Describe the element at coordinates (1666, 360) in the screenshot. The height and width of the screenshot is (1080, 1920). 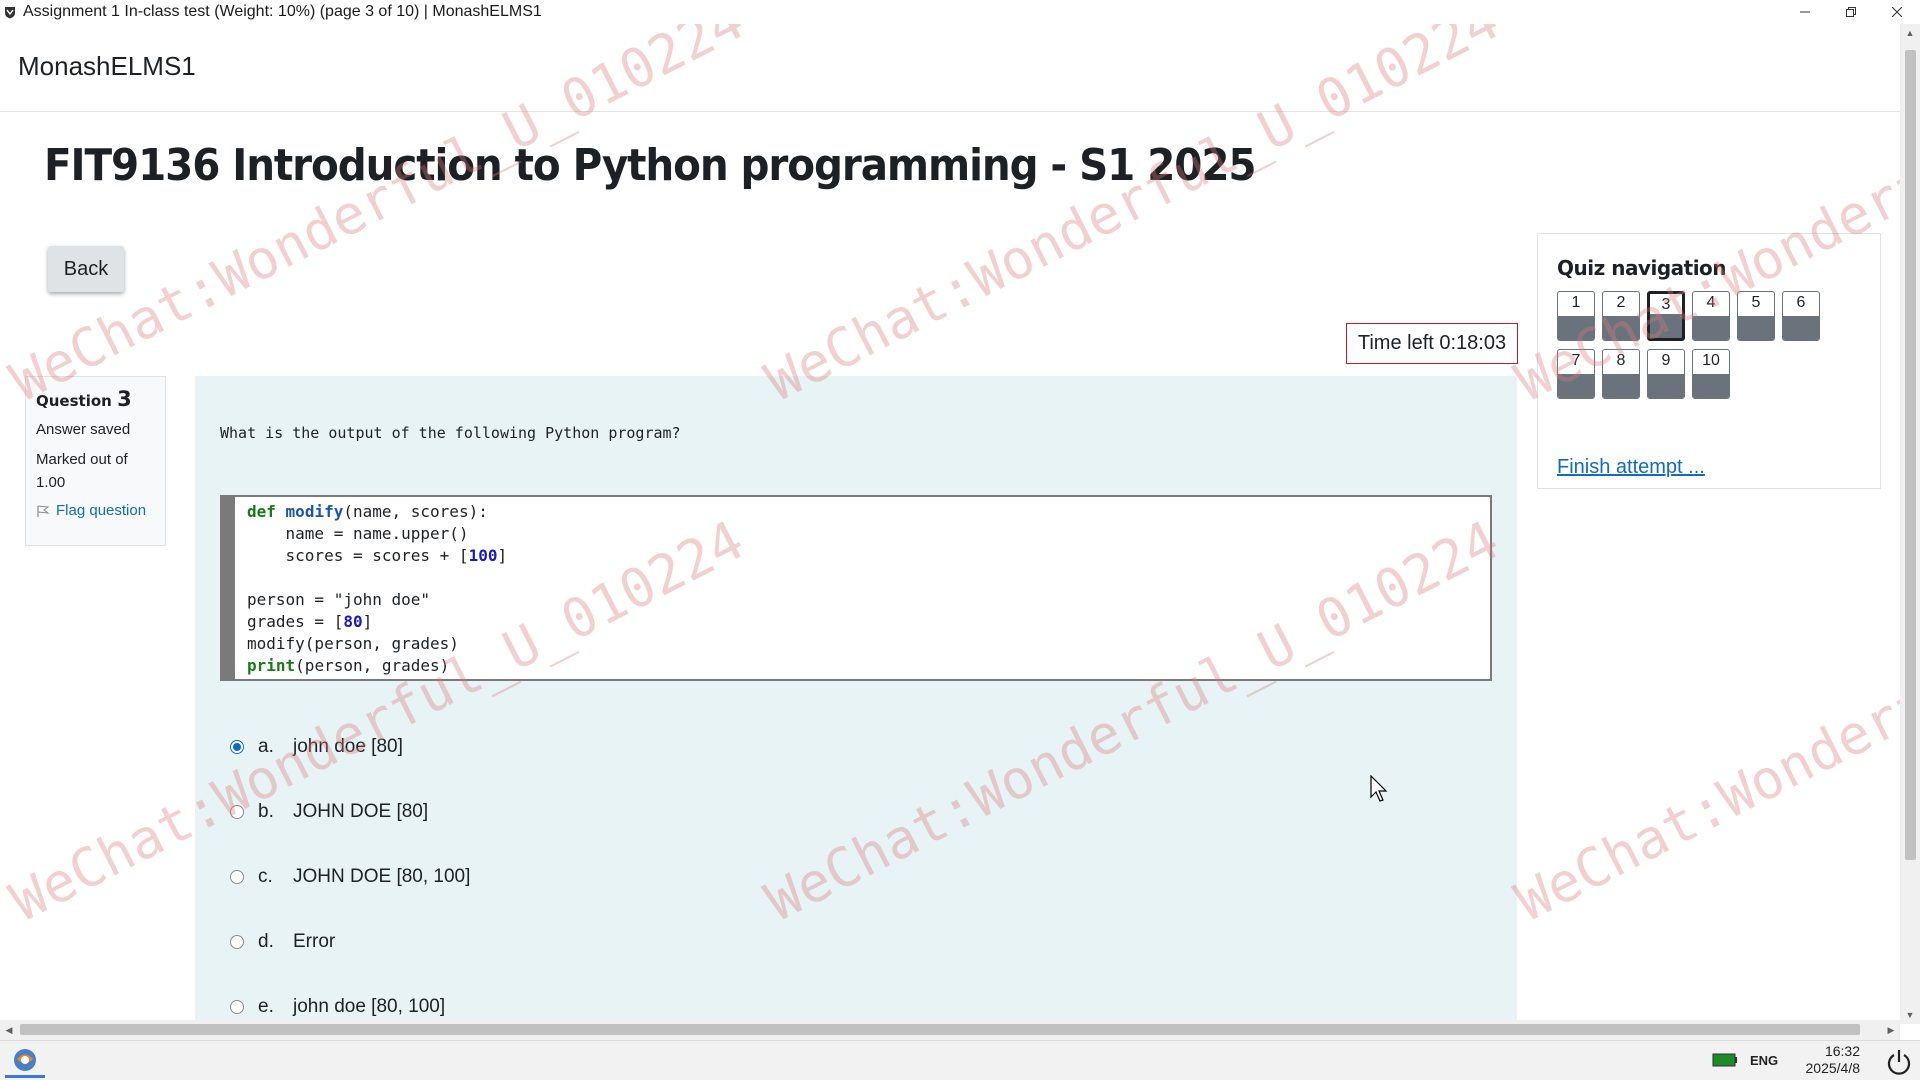
I see `quiz-nav-label: 9` at that location.